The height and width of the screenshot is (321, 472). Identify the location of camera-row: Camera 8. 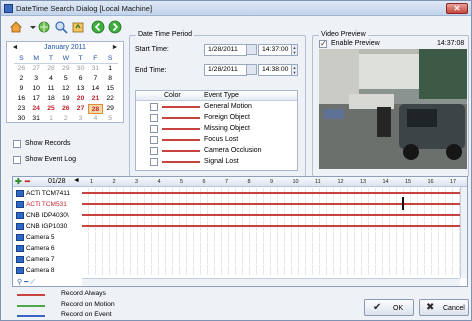
(236, 270).